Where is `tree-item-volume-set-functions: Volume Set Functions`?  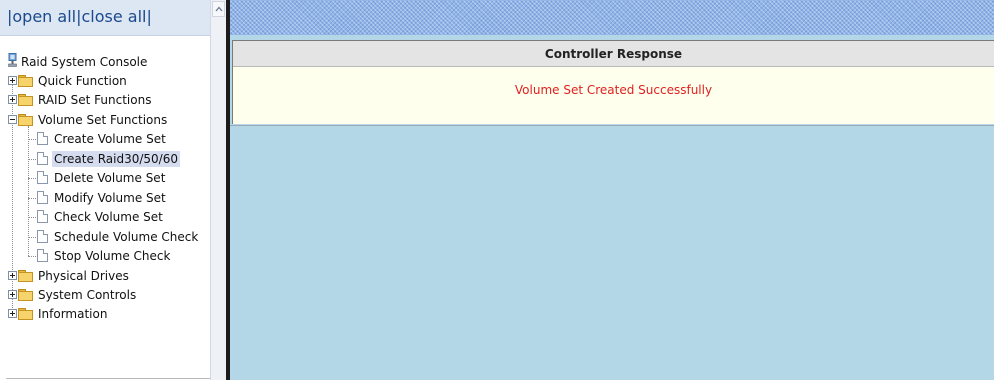
tree-item-volume-set-functions: Volume Set Functions is located at coordinates (88, 119).